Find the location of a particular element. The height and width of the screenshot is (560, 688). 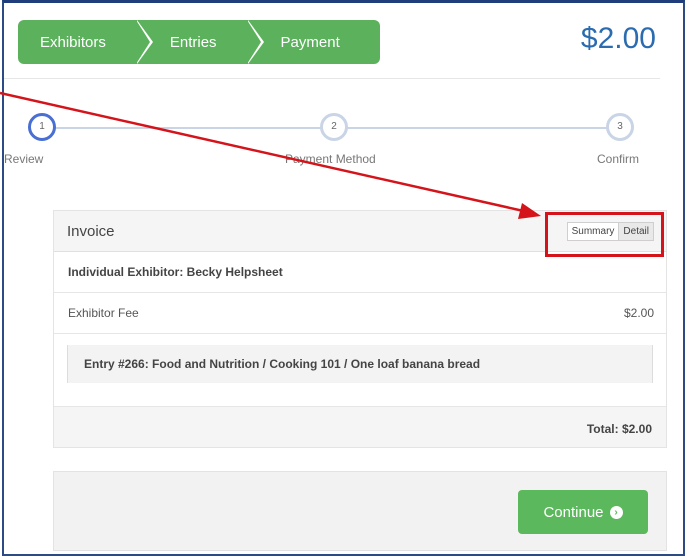

step-2-label: Payment Method is located at coordinates (330, 159).